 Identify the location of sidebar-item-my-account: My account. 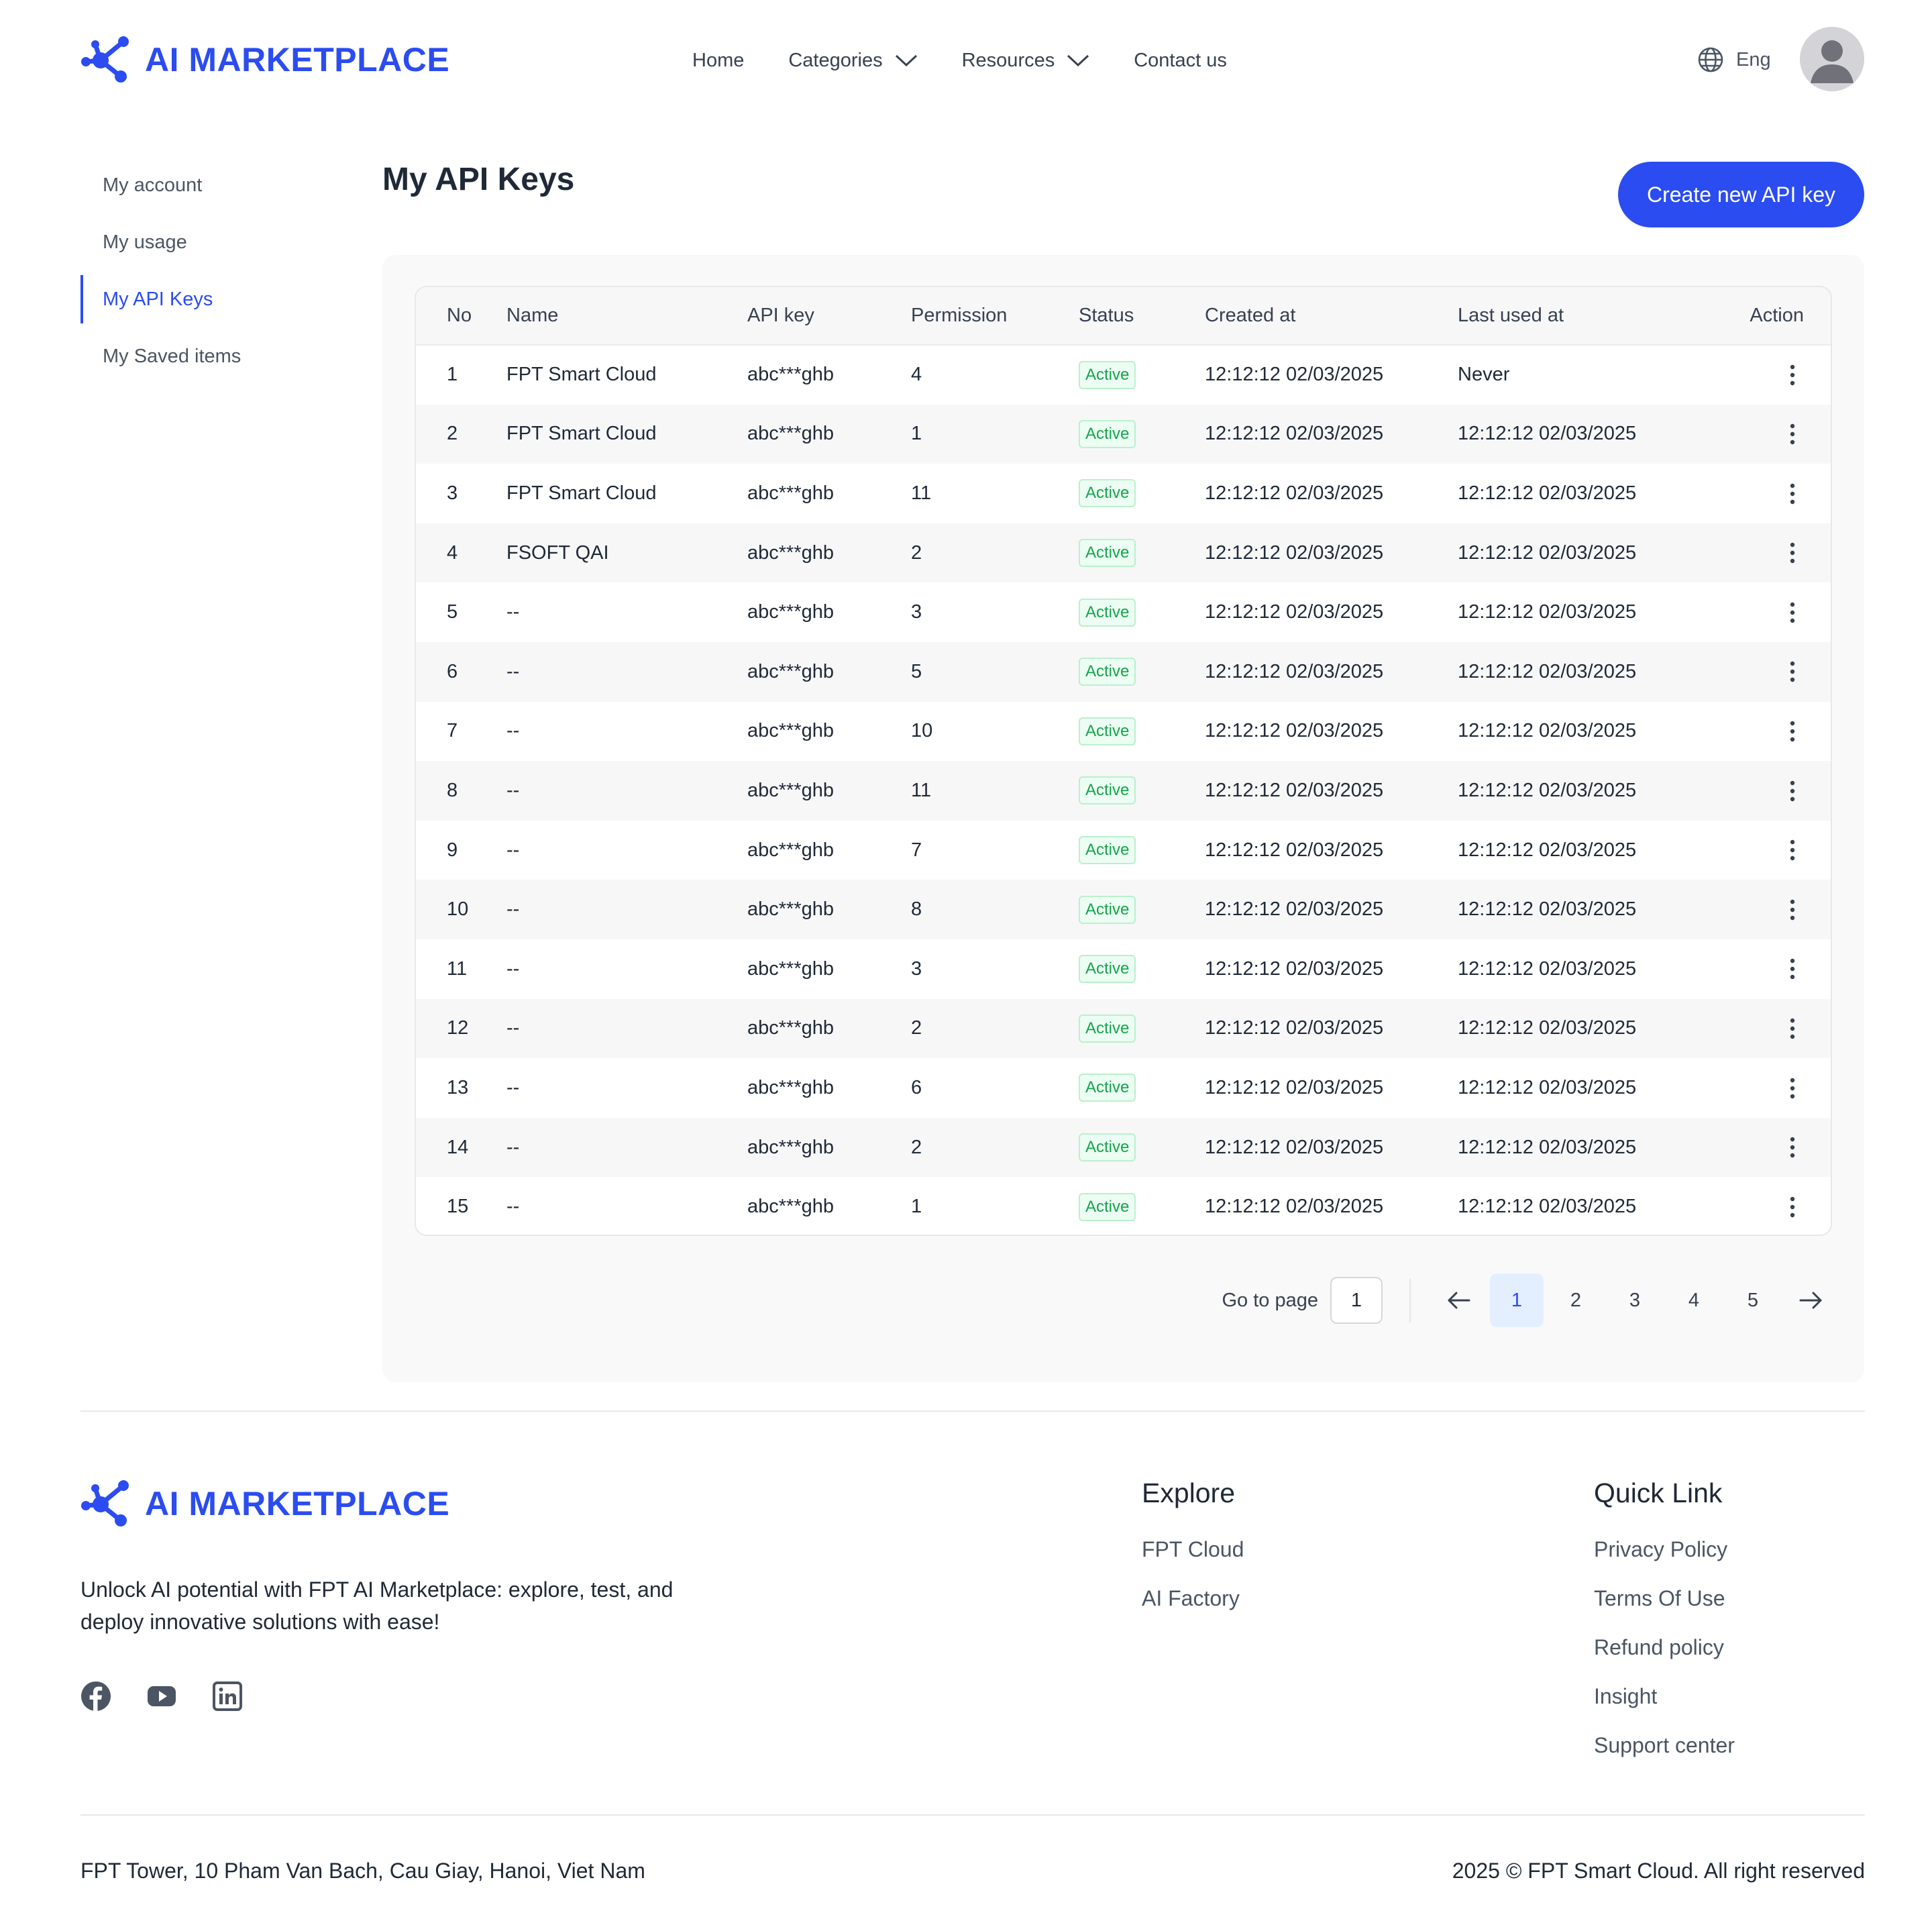
(207, 185).